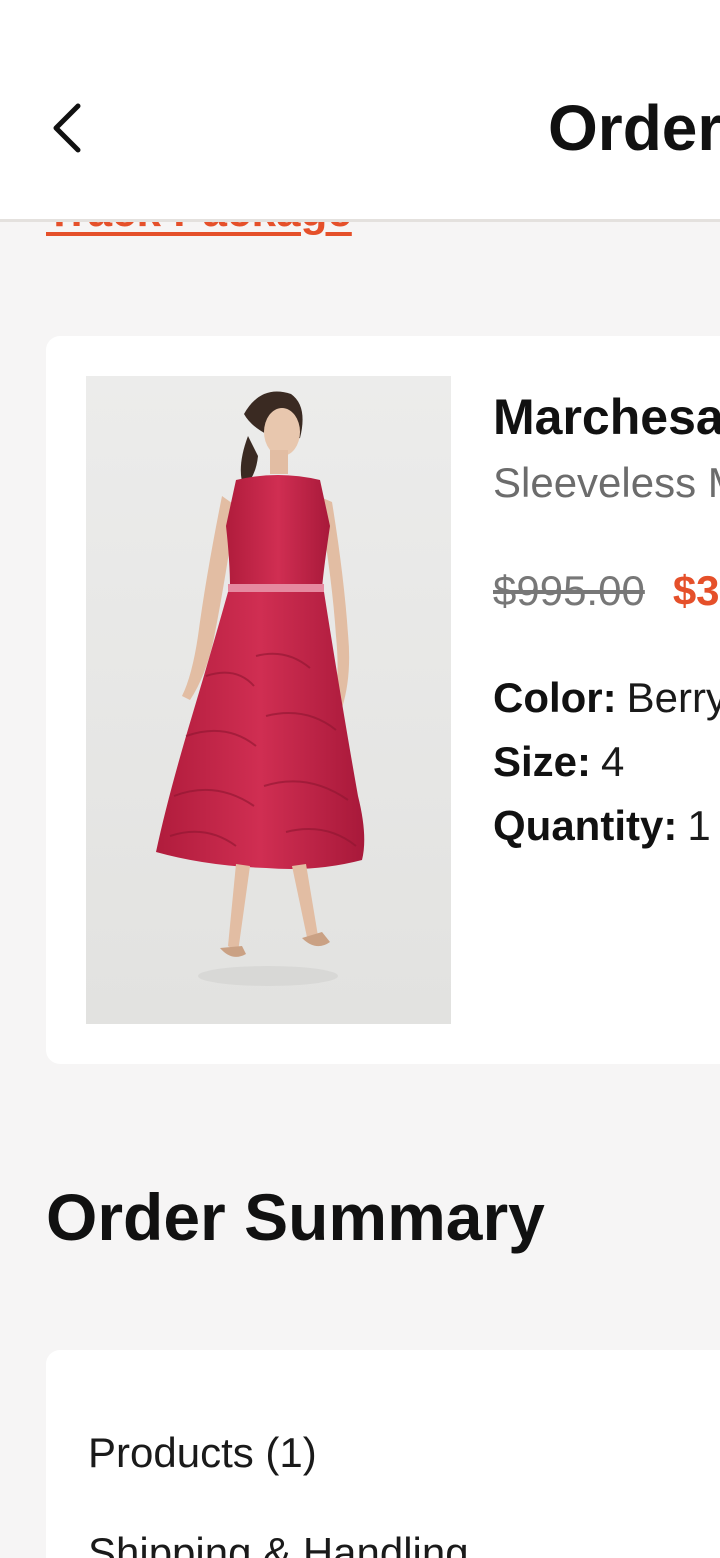 This screenshot has width=720, height=1558. What do you see at coordinates (613, 761) in the screenshot?
I see `attribute-value: 4` at bounding box center [613, 761].